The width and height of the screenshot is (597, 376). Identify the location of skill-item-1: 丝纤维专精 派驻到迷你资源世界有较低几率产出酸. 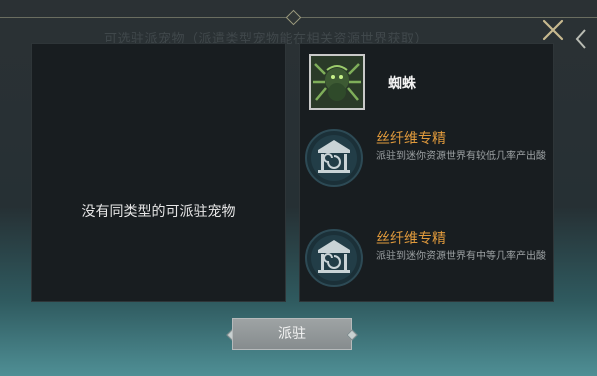
(429, 164).